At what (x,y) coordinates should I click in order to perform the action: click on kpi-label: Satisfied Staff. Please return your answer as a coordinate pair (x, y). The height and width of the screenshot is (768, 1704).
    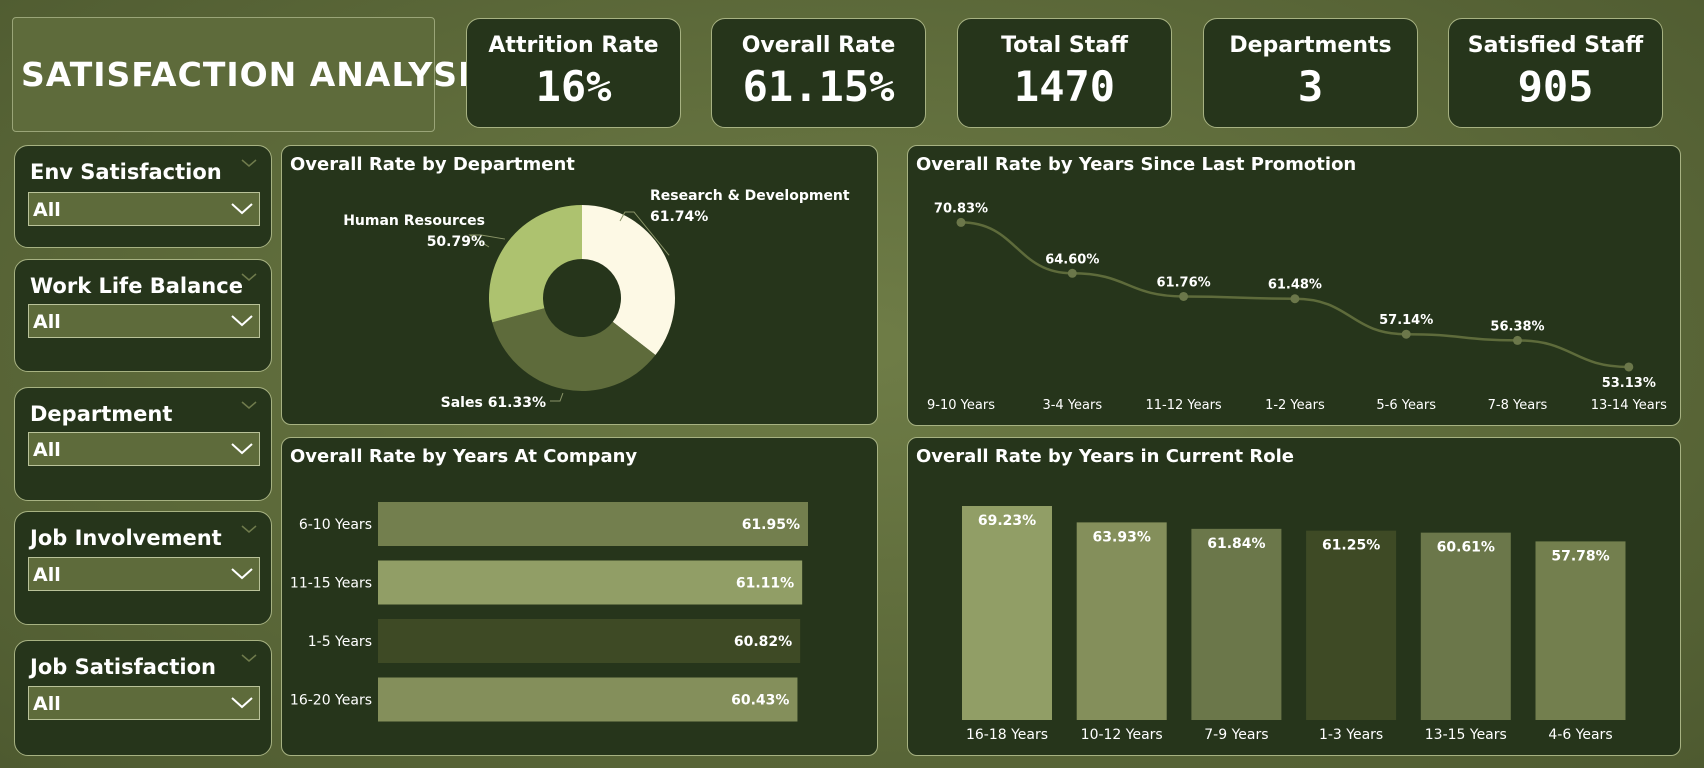
    Looking at the image, I should click on (1555, 45).